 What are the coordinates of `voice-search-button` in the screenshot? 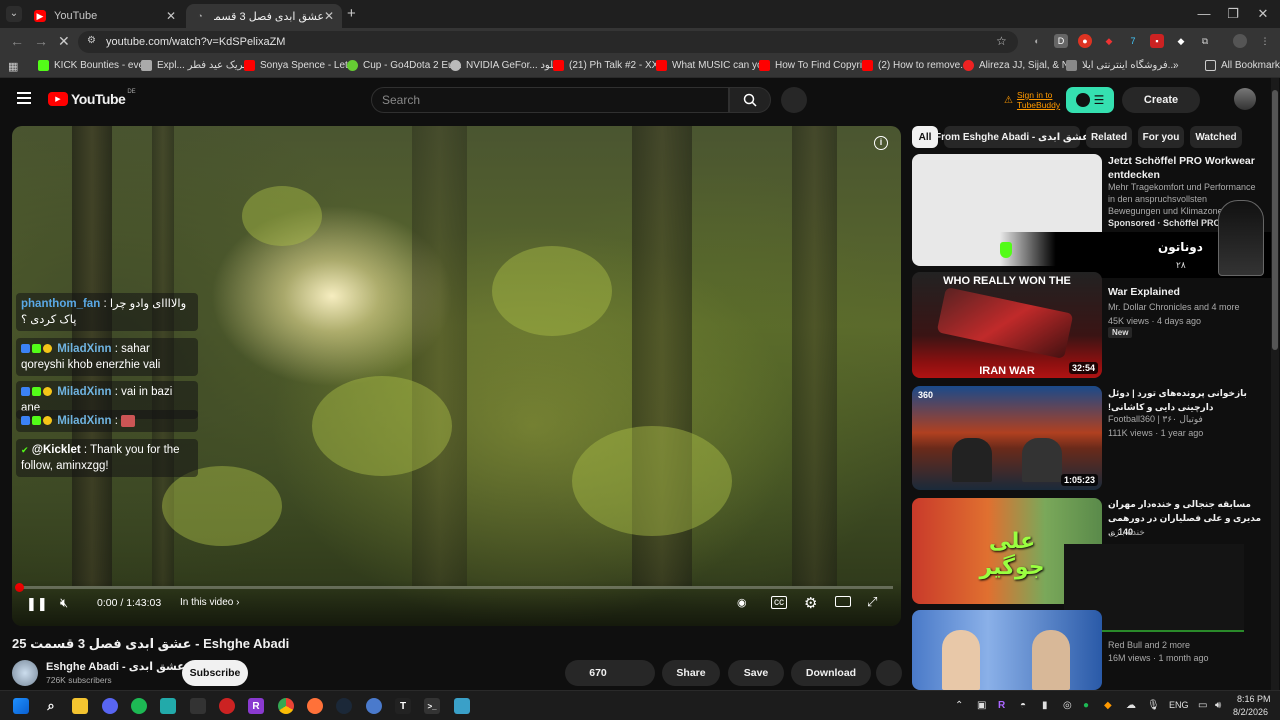 It's located at (794, 100).